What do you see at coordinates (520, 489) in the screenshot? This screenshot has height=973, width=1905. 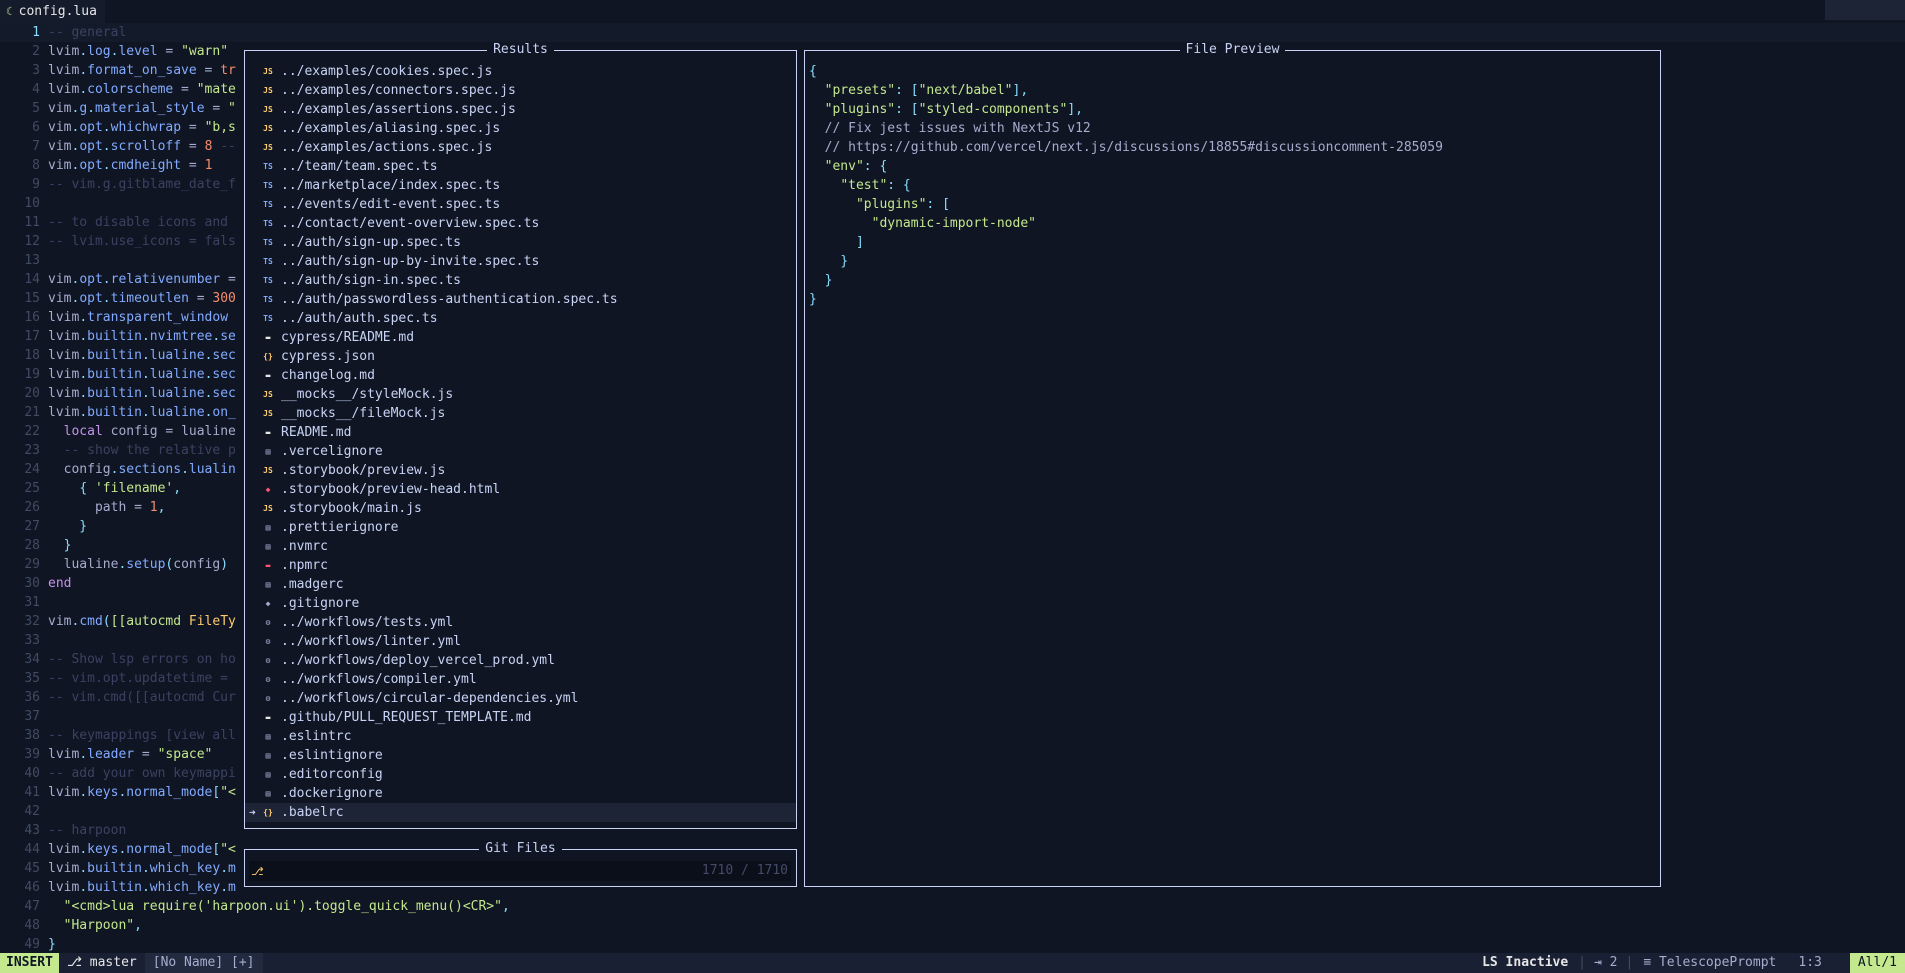 I see `result-item: ◆ .storybook/preview-head.html` at bounding box center [520, 489].